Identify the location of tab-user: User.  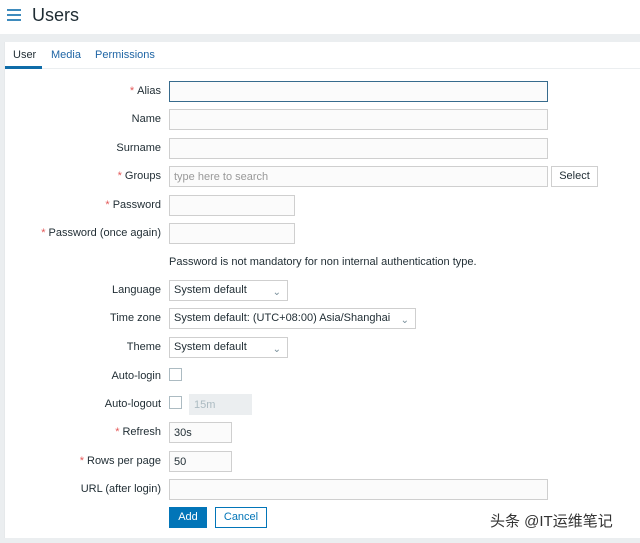
(24, 55).